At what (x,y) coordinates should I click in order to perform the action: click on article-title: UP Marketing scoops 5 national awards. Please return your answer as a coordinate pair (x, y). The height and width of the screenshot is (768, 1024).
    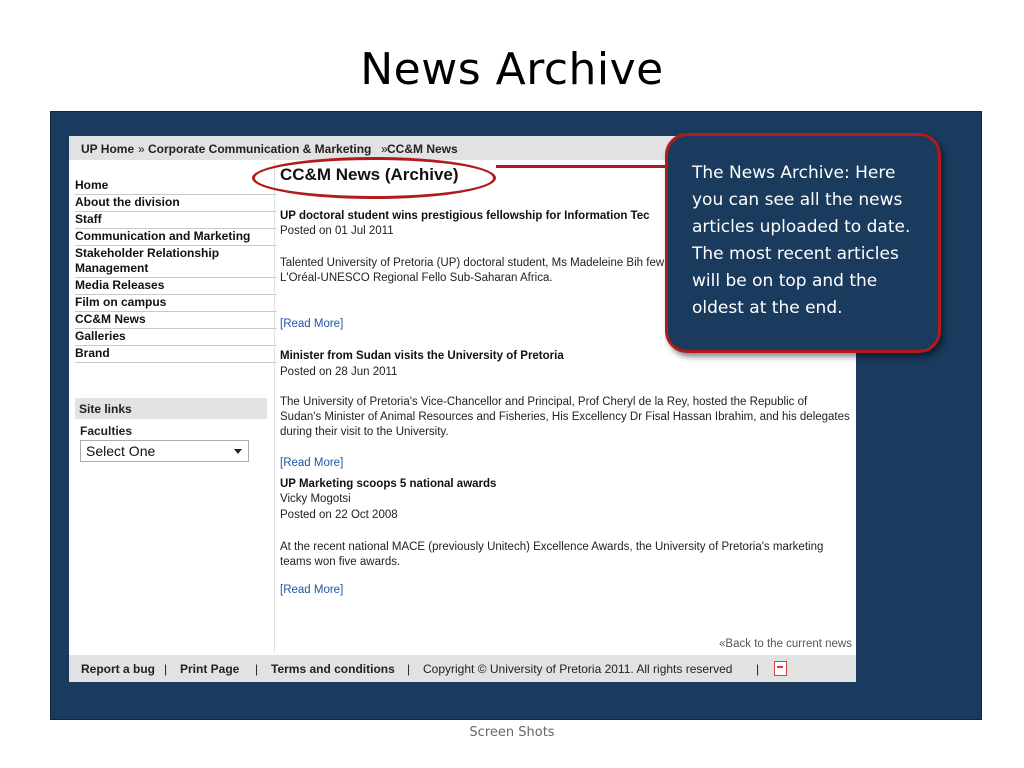
    Looking at the image, I should click on (388, 484).